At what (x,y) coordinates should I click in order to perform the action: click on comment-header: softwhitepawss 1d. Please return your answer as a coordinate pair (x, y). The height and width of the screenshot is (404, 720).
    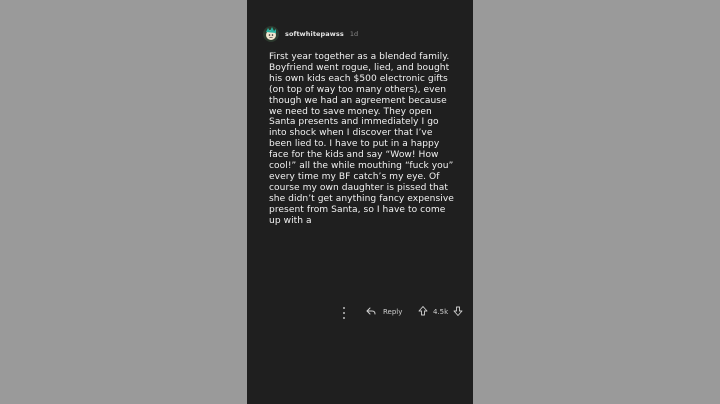
    Looking at the image, I should click on (310, 34).